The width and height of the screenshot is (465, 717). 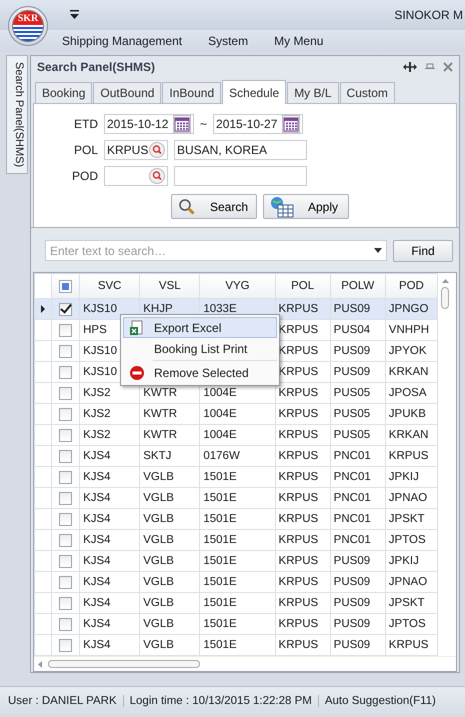 What do you see at coordinates (158, 309) in the screenshot?
I see `table-cell: KHJP` at bounding box center [158, 309].